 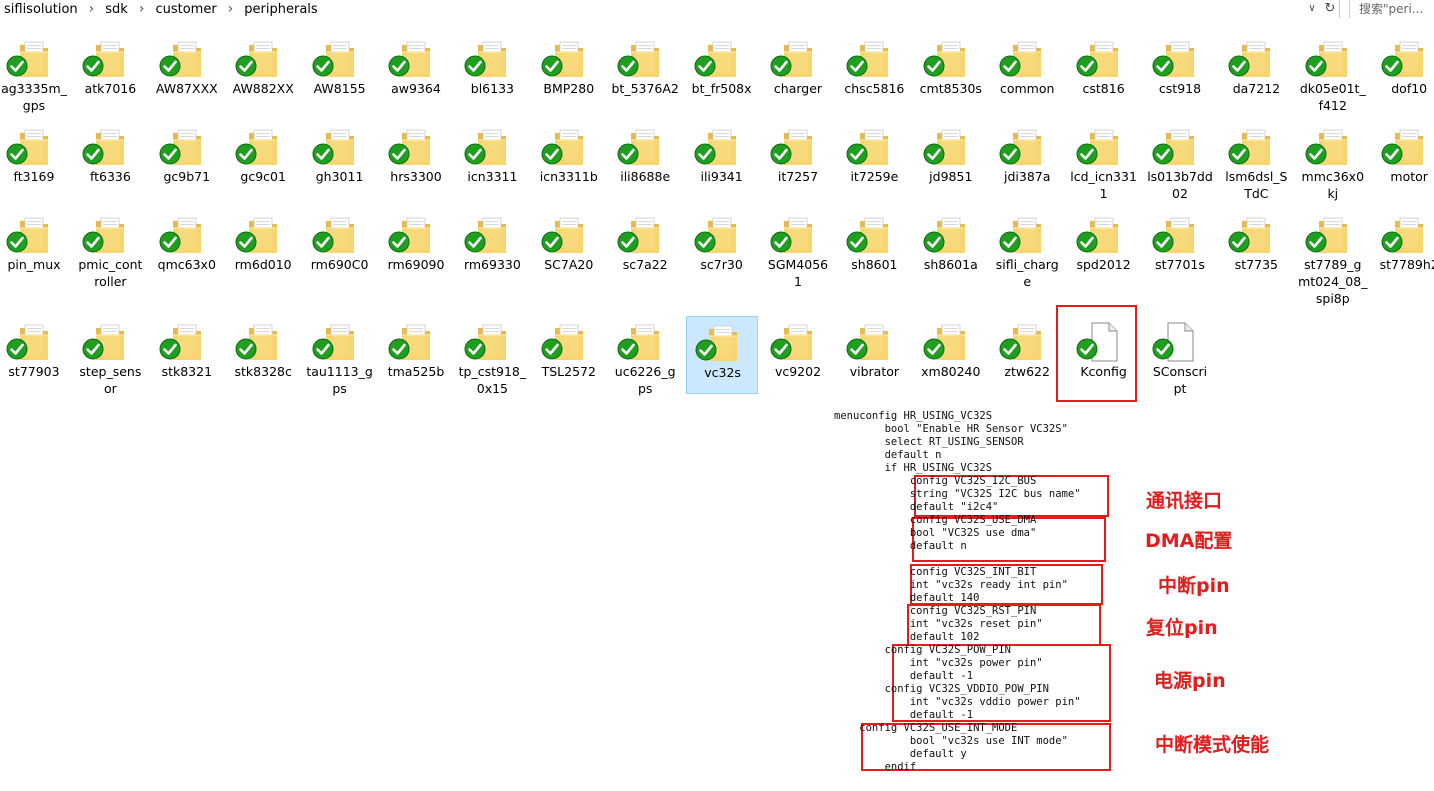 What do you see at coordinates (1104, 248) in the screenshot?
I see `folder-item-spd2012: spd2012` at bounding box center [1104, 248].